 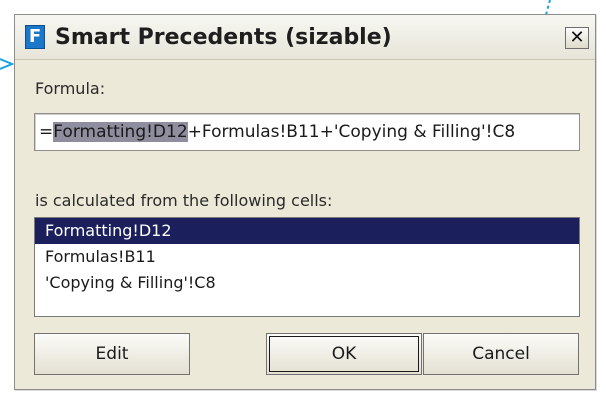 I want to click on ok-button: OK, so click(x=344, y=354).